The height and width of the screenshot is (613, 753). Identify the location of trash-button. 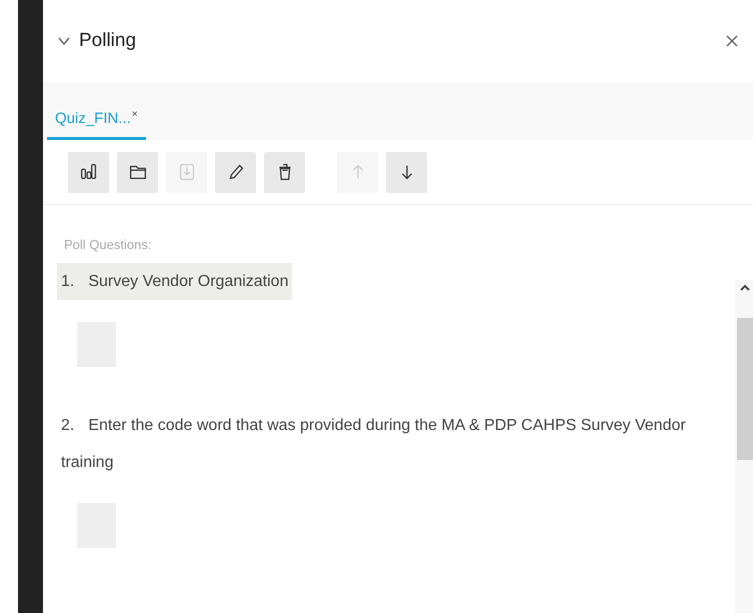
(284, 172).